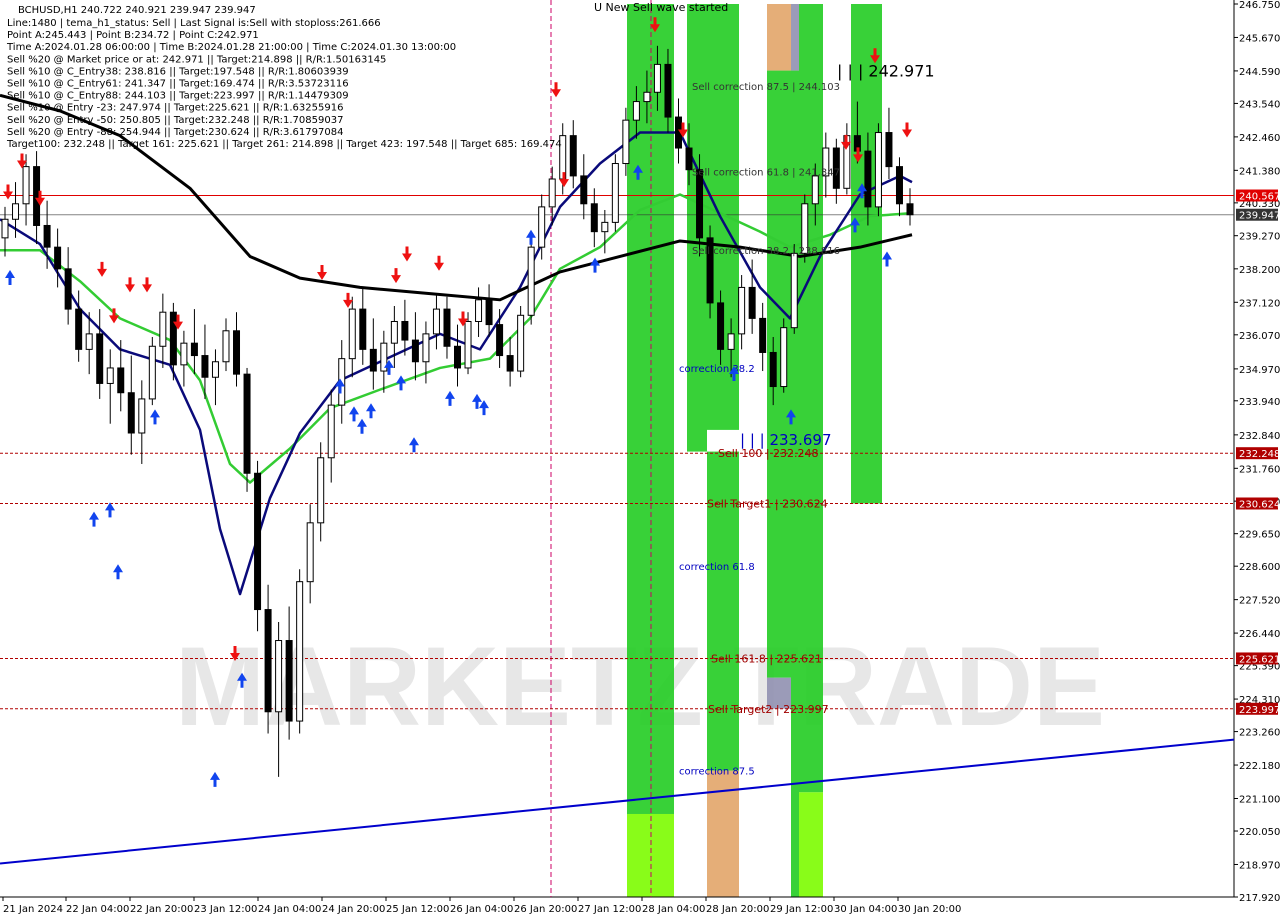  I want to click on price-tick-label: 222.180, so click(1259, 766).